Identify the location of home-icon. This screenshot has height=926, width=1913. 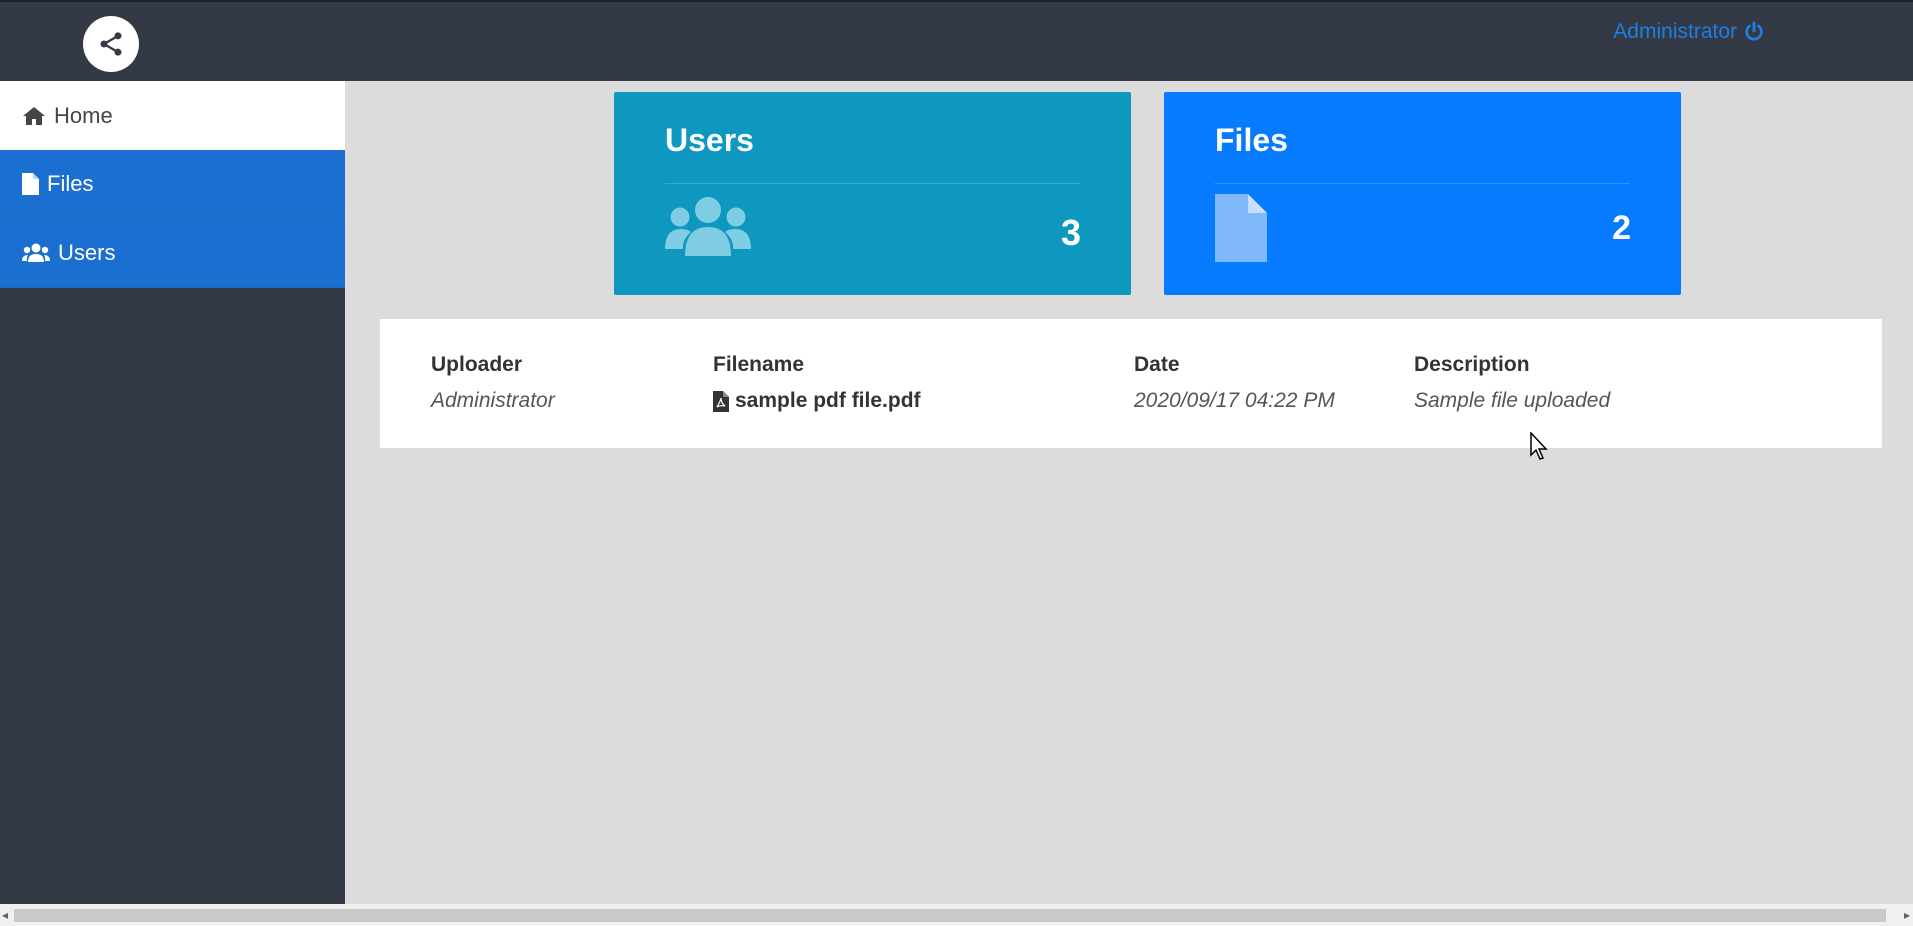
(34, 115).